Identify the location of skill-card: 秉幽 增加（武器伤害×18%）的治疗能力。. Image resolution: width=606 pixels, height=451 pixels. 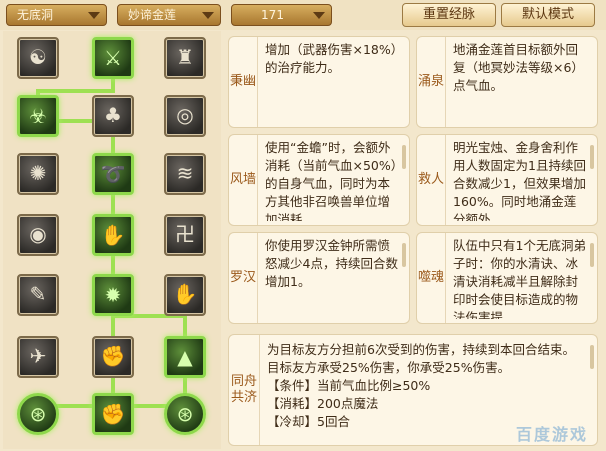
(319, 82).